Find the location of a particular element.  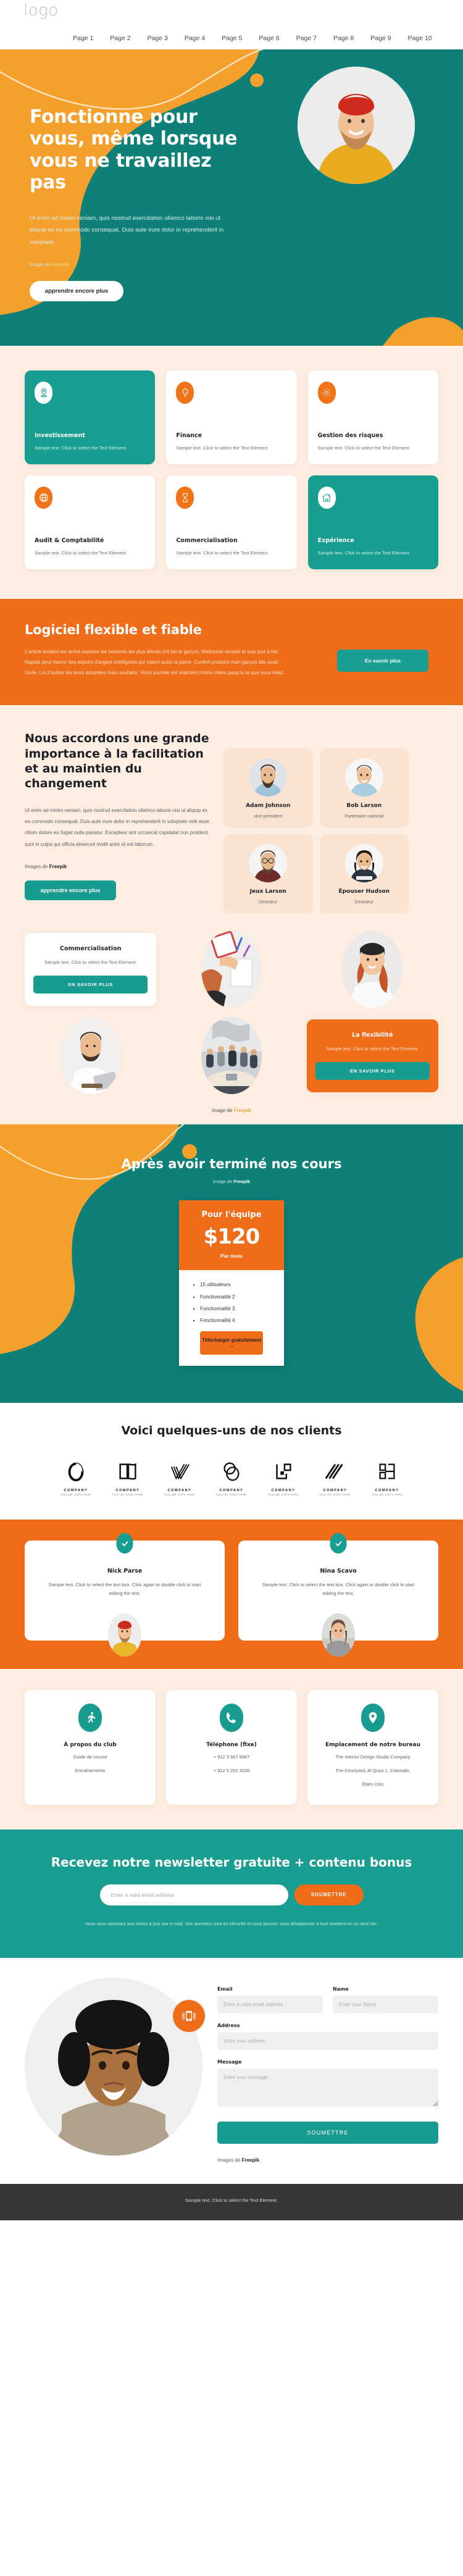

software-learn-more-button: En savoir plus is located at coordinates (382, 661).